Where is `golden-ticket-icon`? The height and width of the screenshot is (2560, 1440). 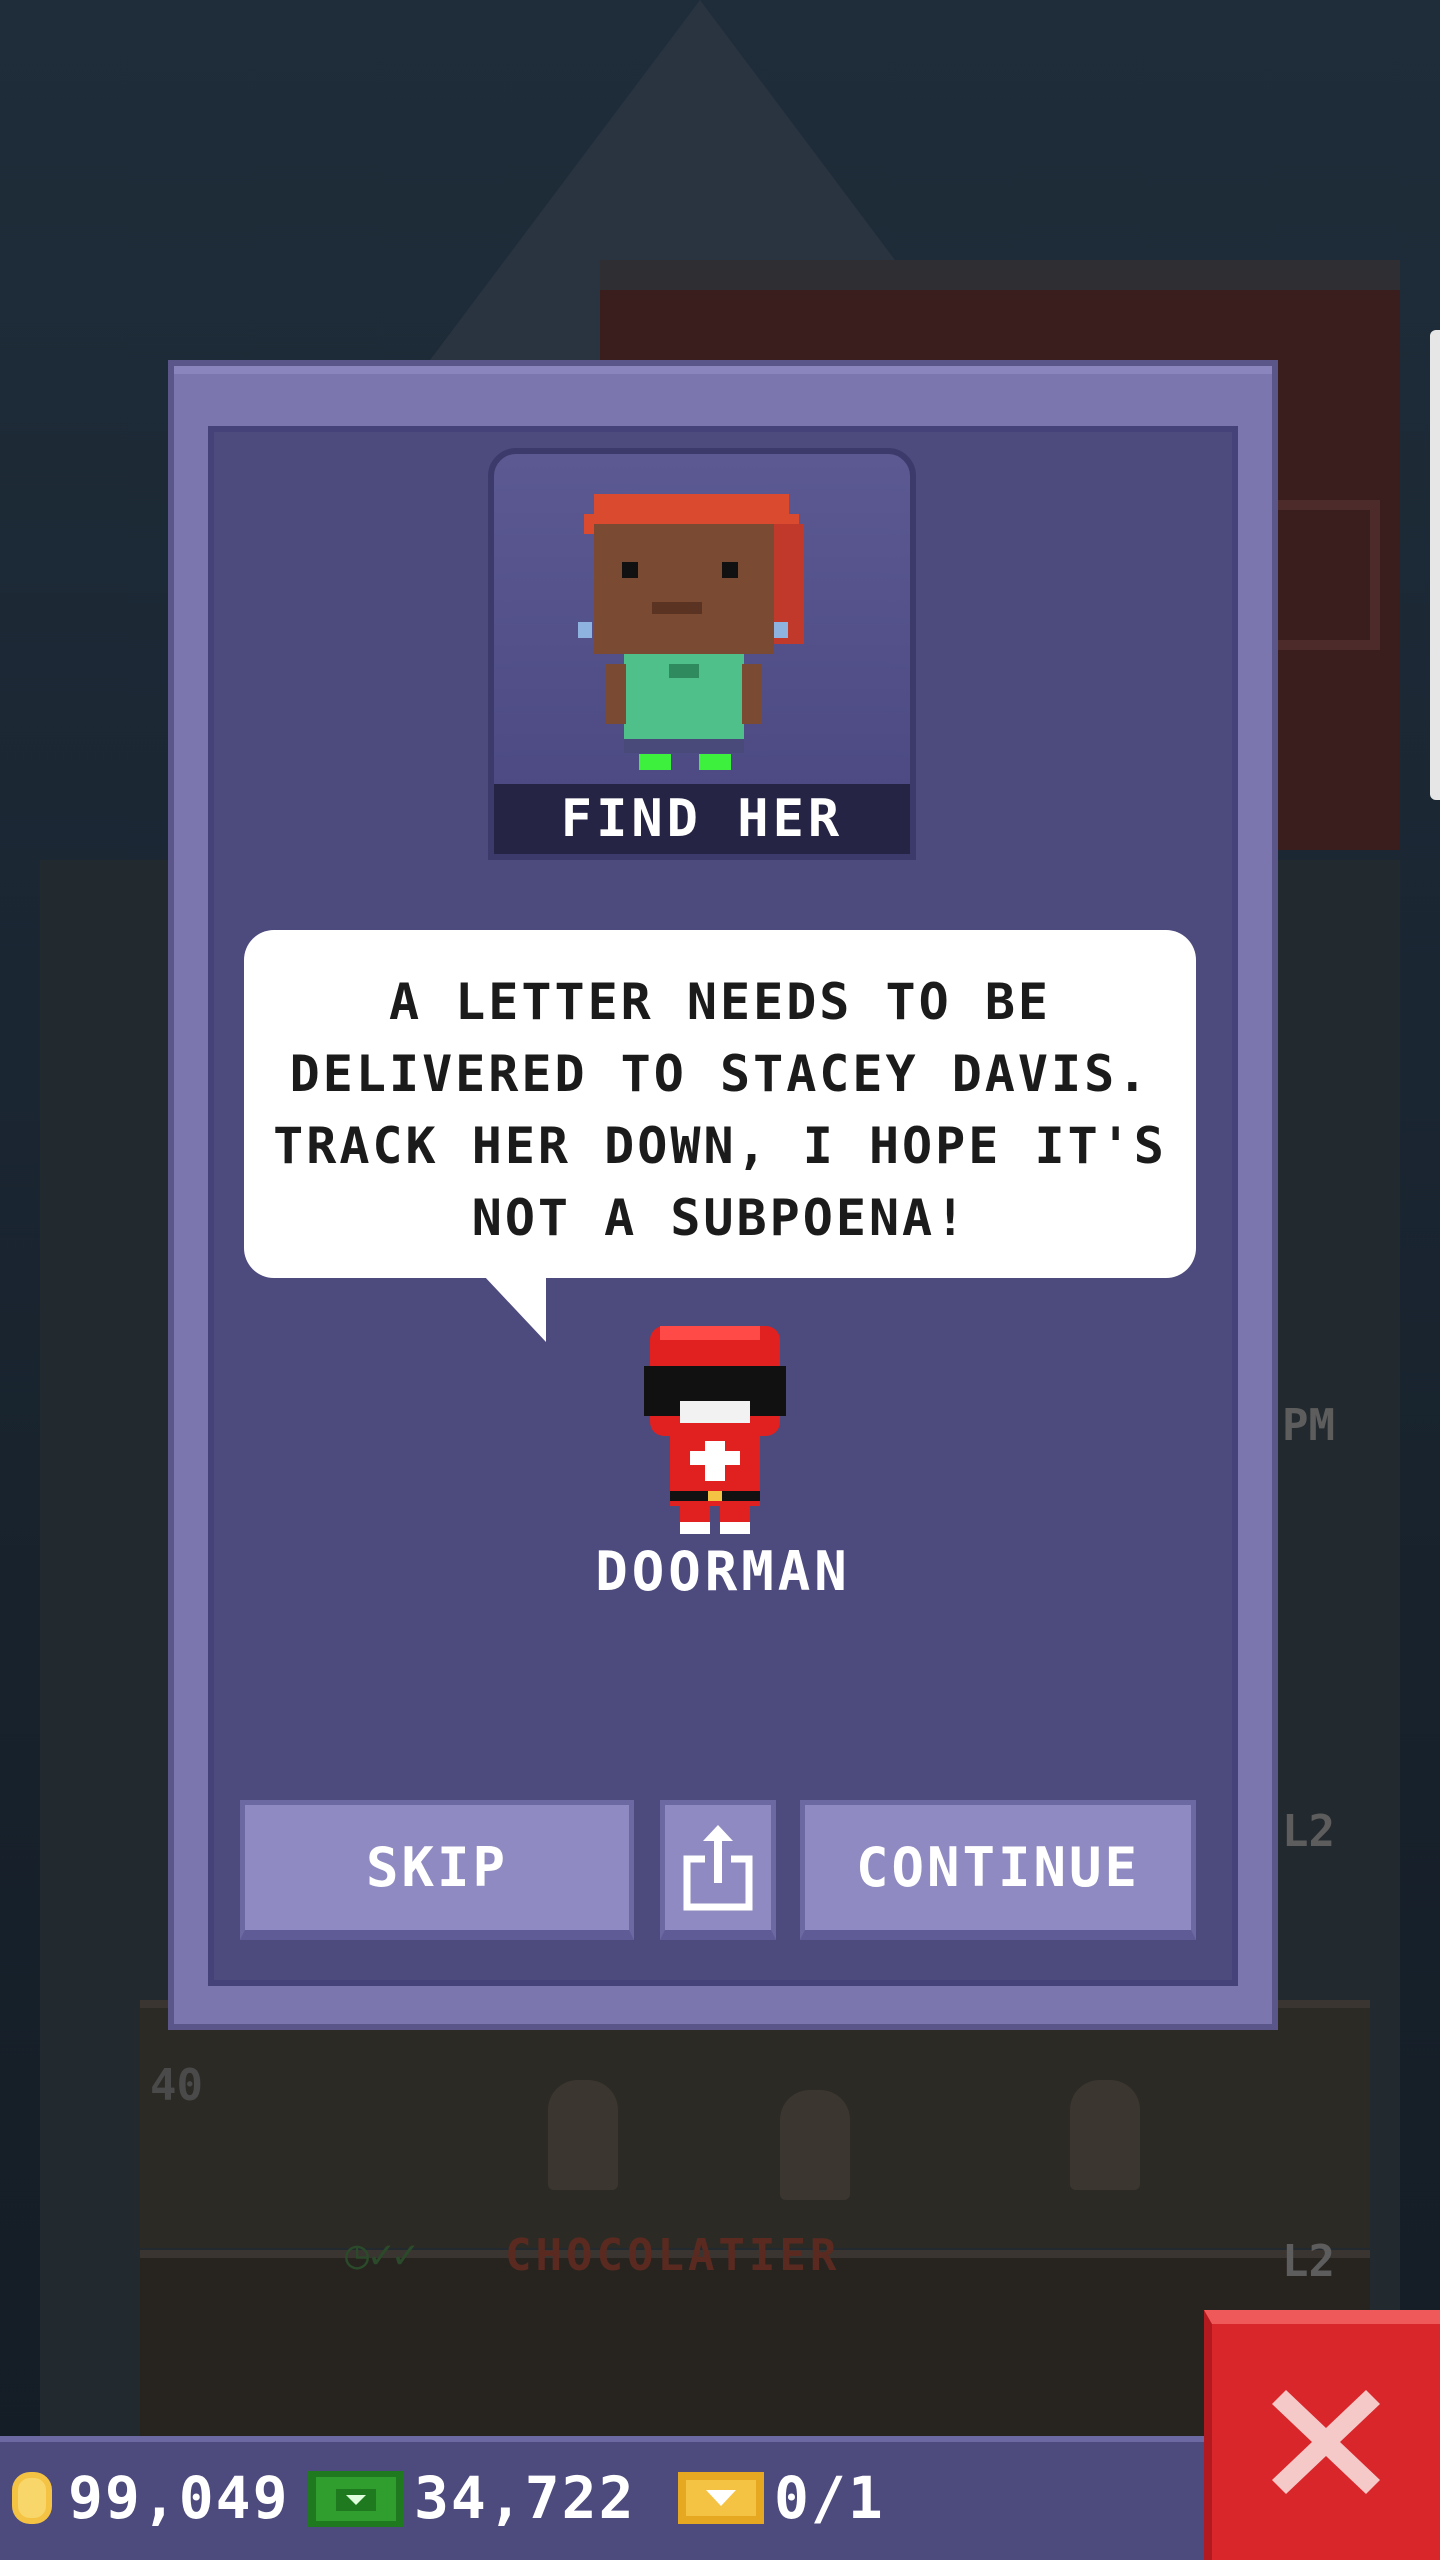
golden-ticket-icon is located at coordinates (721, 2498).